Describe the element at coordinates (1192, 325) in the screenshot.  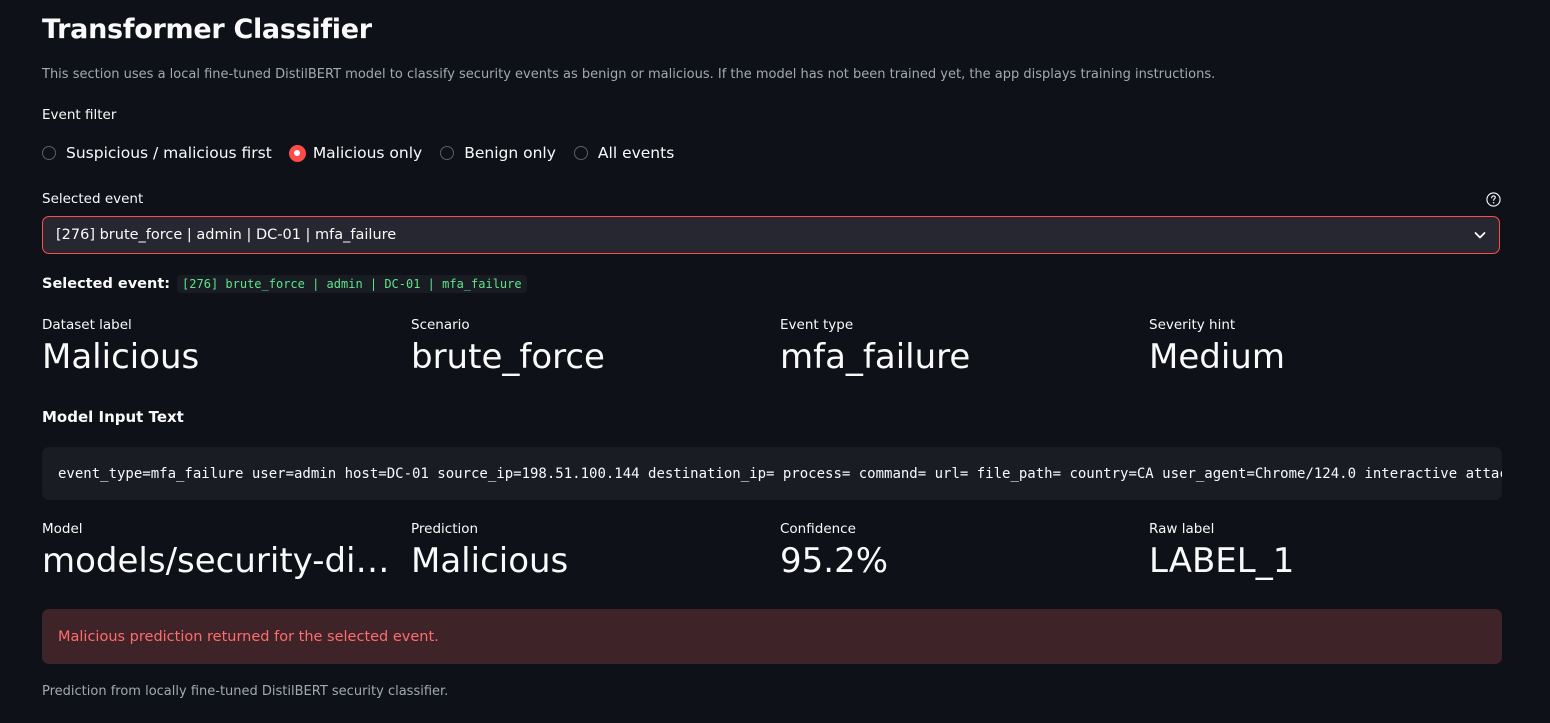
I see `metric-label: Severity hint` at that location.